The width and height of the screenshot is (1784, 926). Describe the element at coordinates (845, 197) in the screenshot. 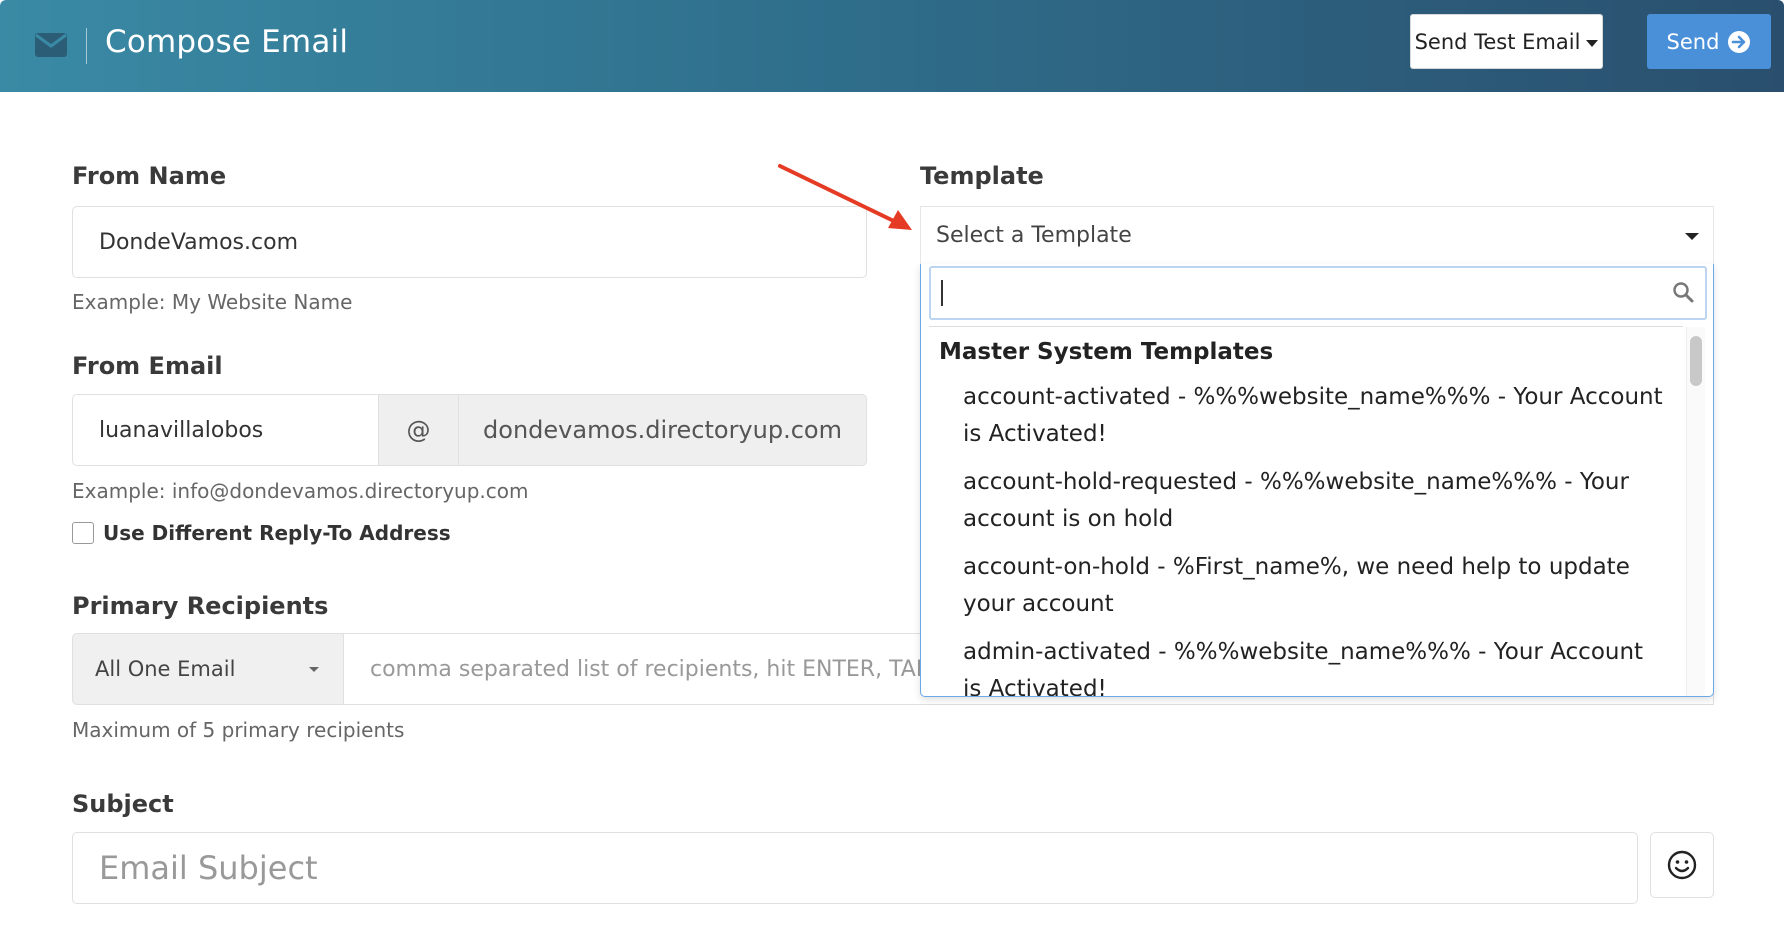

I see `annotation-arrow-icon` at that location.